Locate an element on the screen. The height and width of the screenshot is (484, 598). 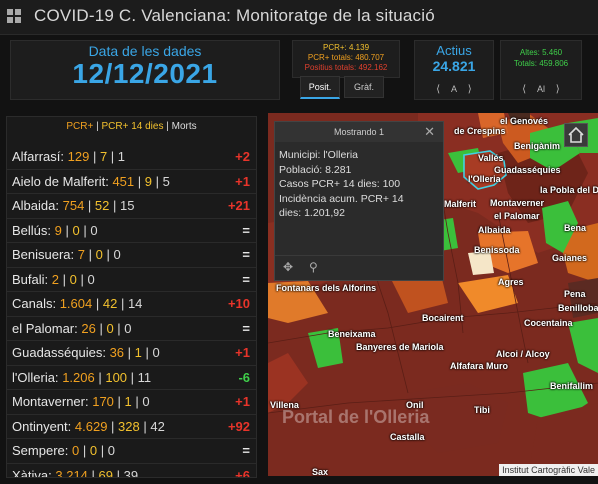
morts-value: 42 is located at coordinates (157, 426).